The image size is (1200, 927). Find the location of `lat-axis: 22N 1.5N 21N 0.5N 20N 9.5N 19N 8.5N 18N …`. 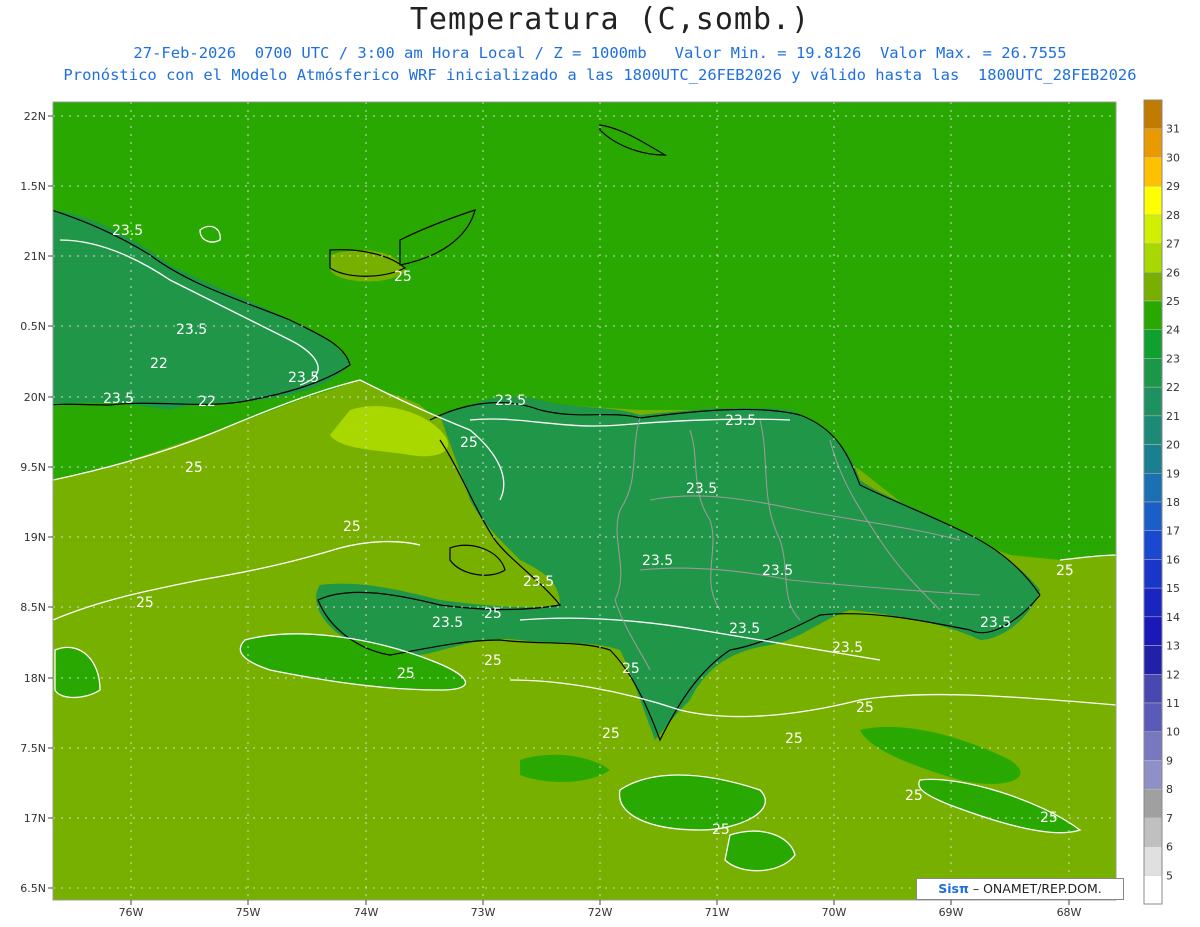

lat-axis: 22N 1.5N 21N 0.5N 20N 9.5N 19N 8.5N 18N … is located at coordinates (36, 502).